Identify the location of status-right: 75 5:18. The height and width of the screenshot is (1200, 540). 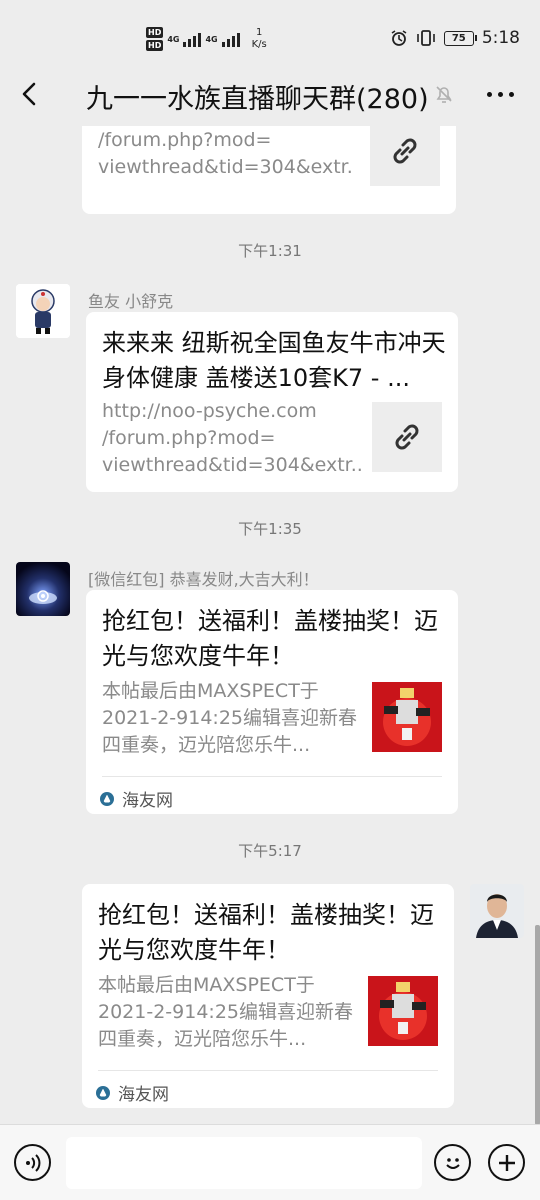
(455, 38).